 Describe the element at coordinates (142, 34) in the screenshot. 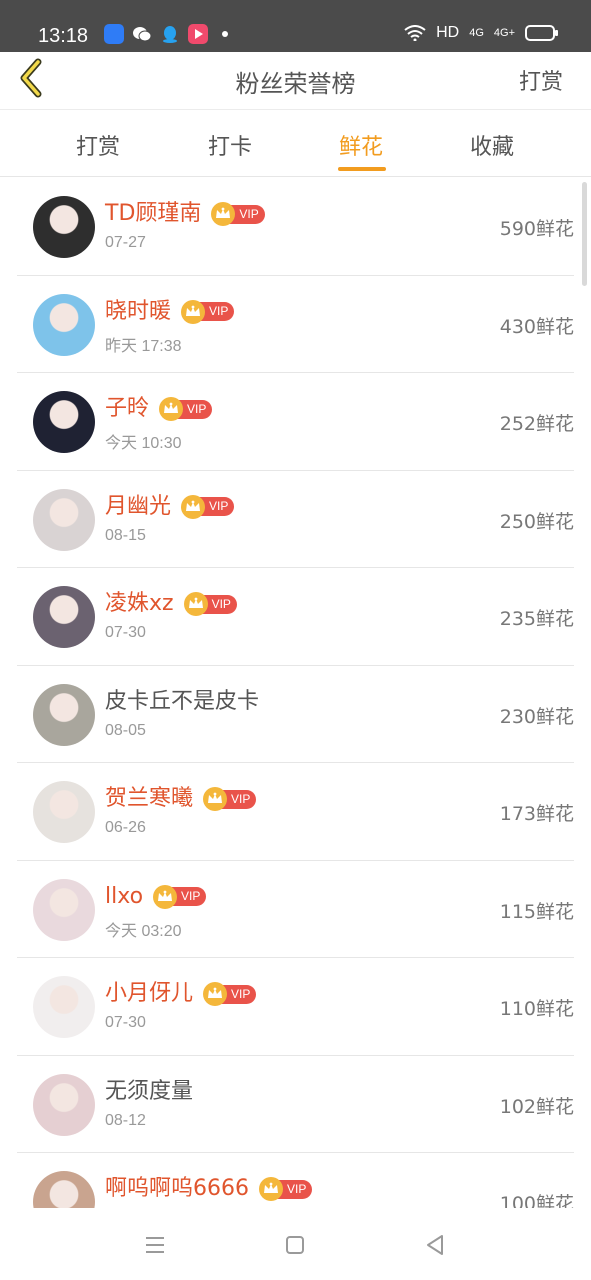

I see `wechat-app-icon` at that location.